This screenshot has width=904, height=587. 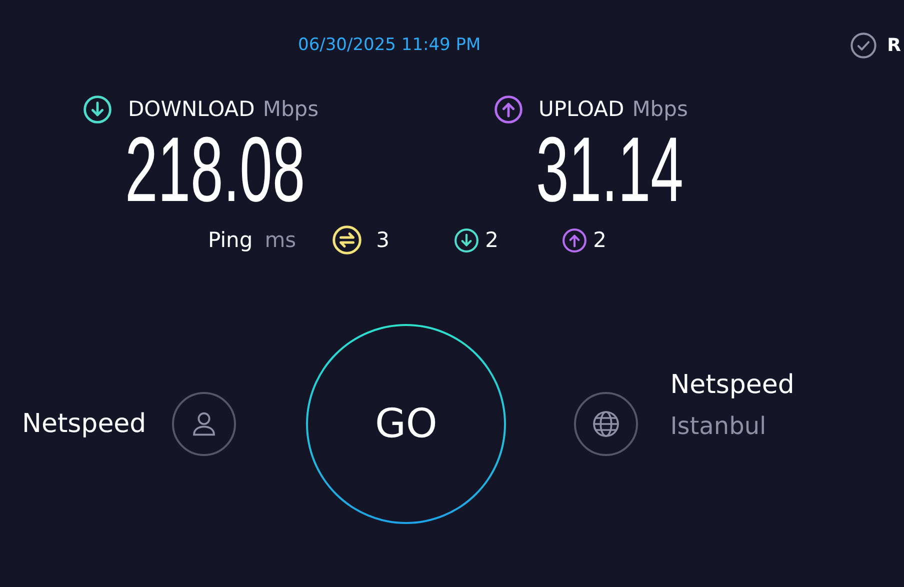 I want to click on server-location: Istanbul, so click(x=719, y=426).